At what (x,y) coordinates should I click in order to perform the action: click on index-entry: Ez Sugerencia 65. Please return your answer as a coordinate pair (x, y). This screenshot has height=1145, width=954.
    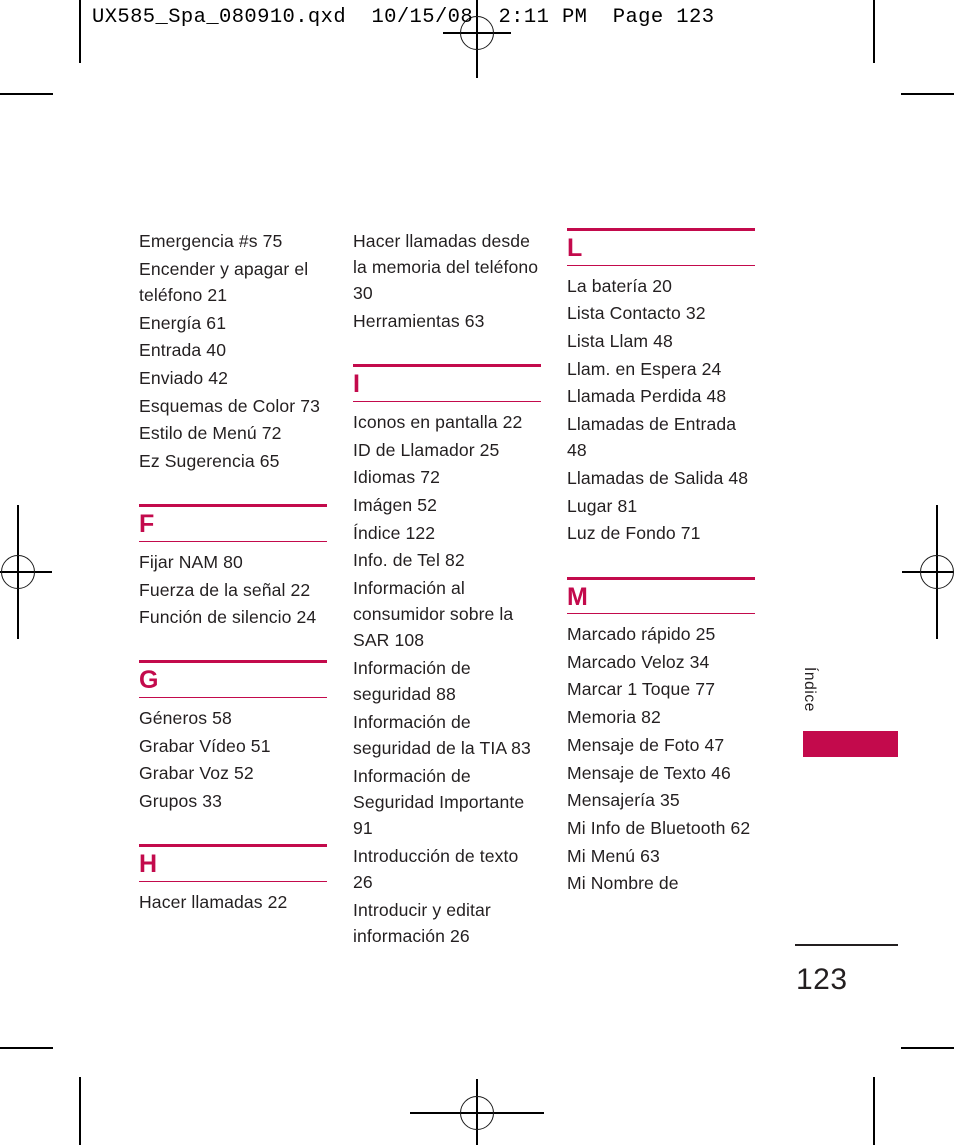
    Looking at the image, I should click on (233, 461).